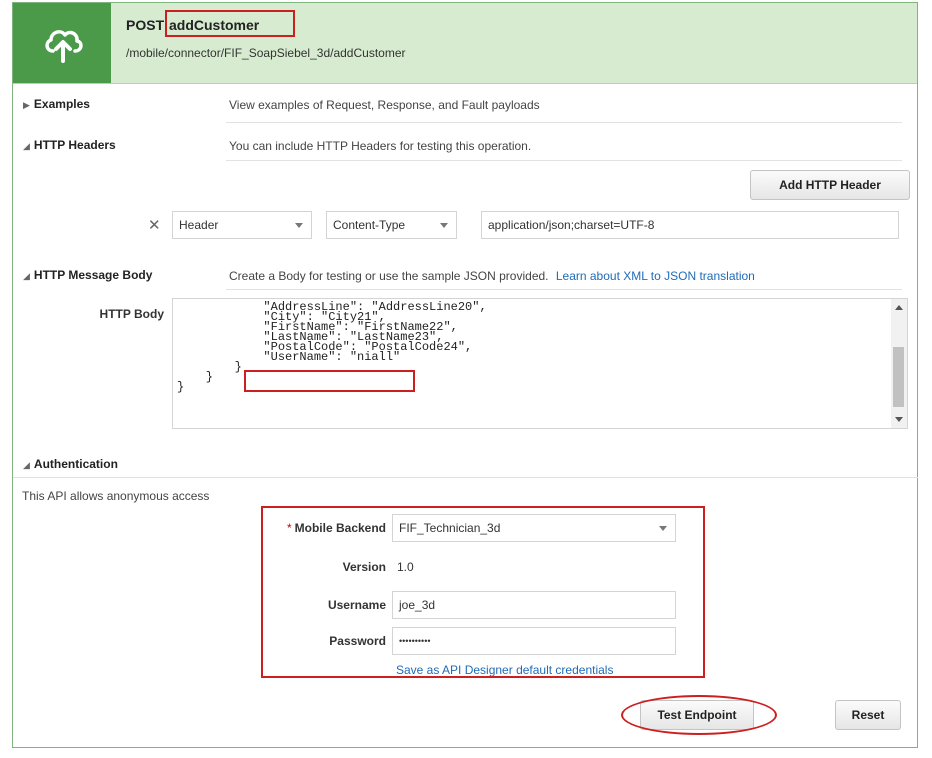  Describe the element at coordinates (145, 25) in the screenshot. I see `http-method: POST` at that location.